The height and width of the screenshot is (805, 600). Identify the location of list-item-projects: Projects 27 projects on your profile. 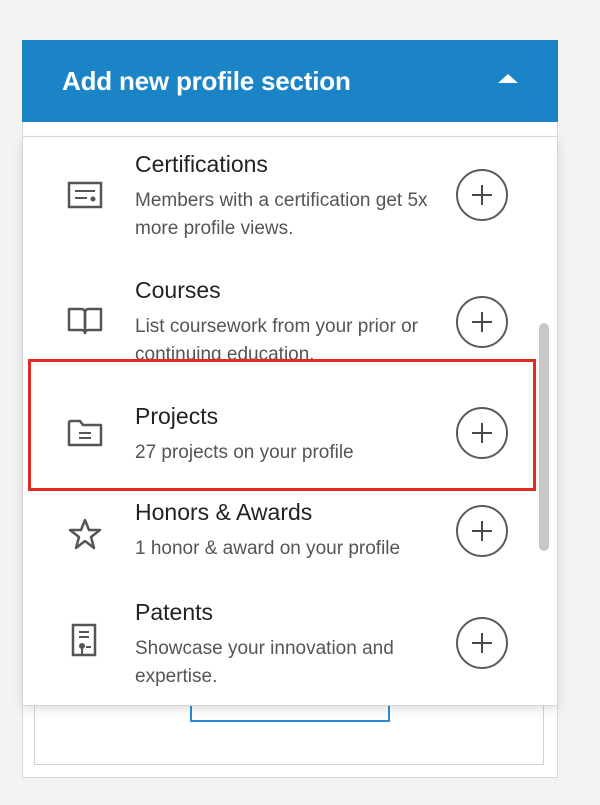
(277, 428).